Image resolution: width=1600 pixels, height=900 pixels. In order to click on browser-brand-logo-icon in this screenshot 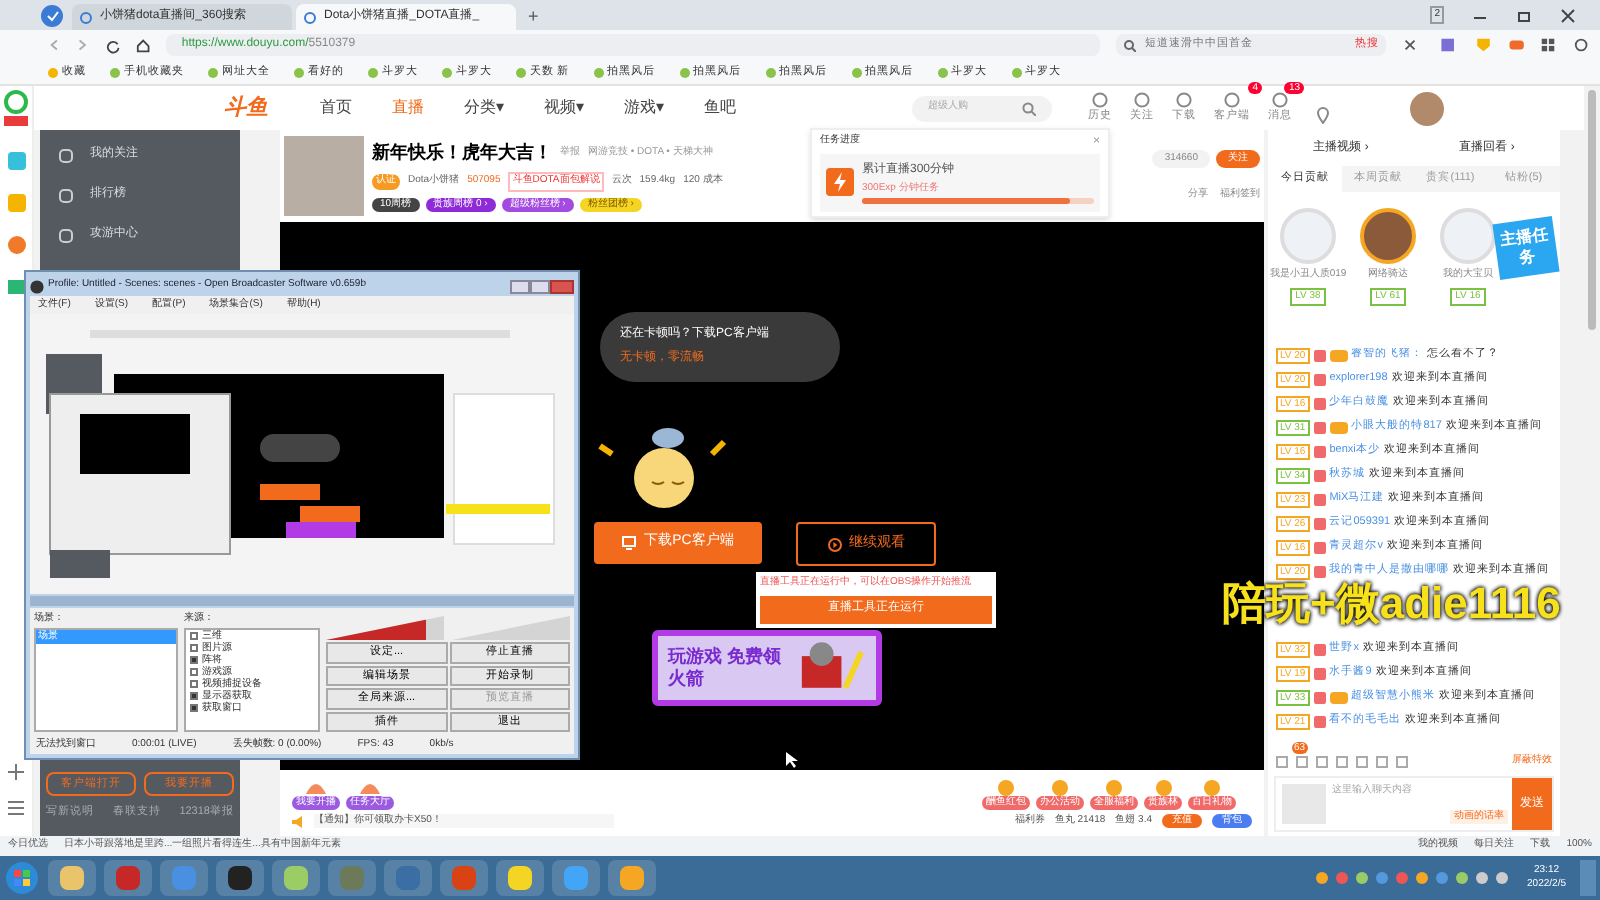, I will do `click(16, 110)`.